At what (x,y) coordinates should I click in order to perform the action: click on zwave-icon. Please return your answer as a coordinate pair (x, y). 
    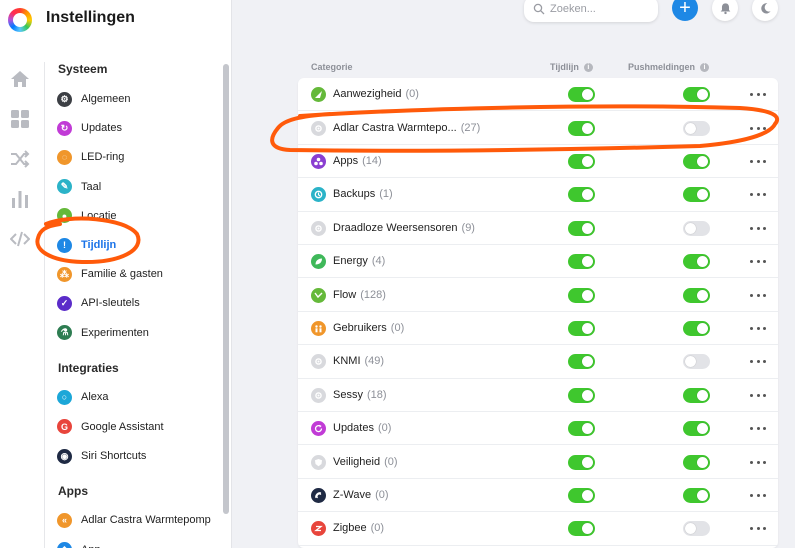
    Looking at the image, I should click on (318, 495).